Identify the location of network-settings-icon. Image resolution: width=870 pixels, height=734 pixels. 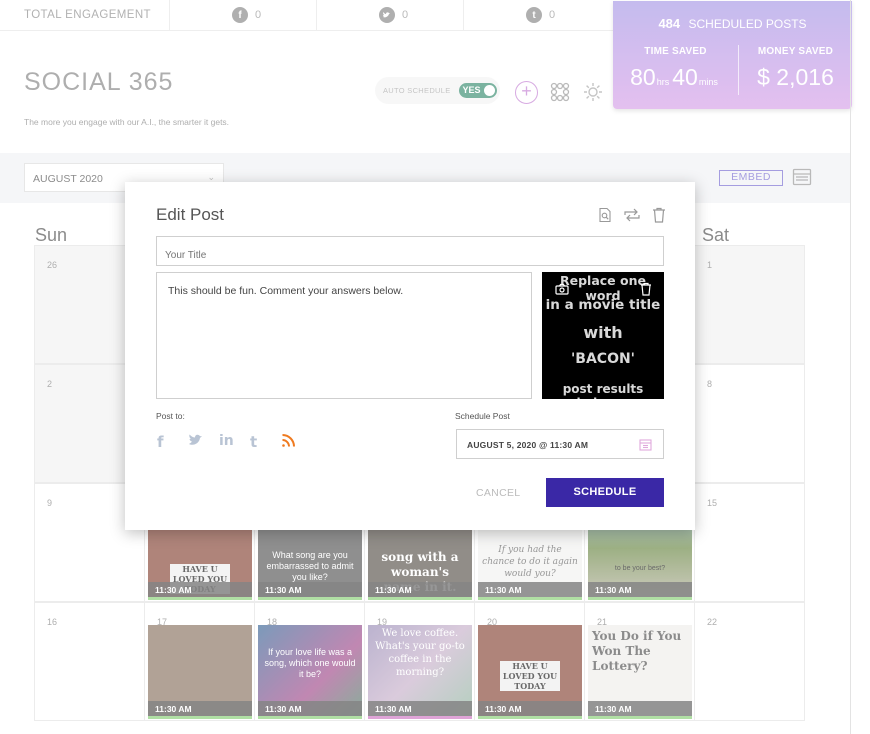
(560, 92).